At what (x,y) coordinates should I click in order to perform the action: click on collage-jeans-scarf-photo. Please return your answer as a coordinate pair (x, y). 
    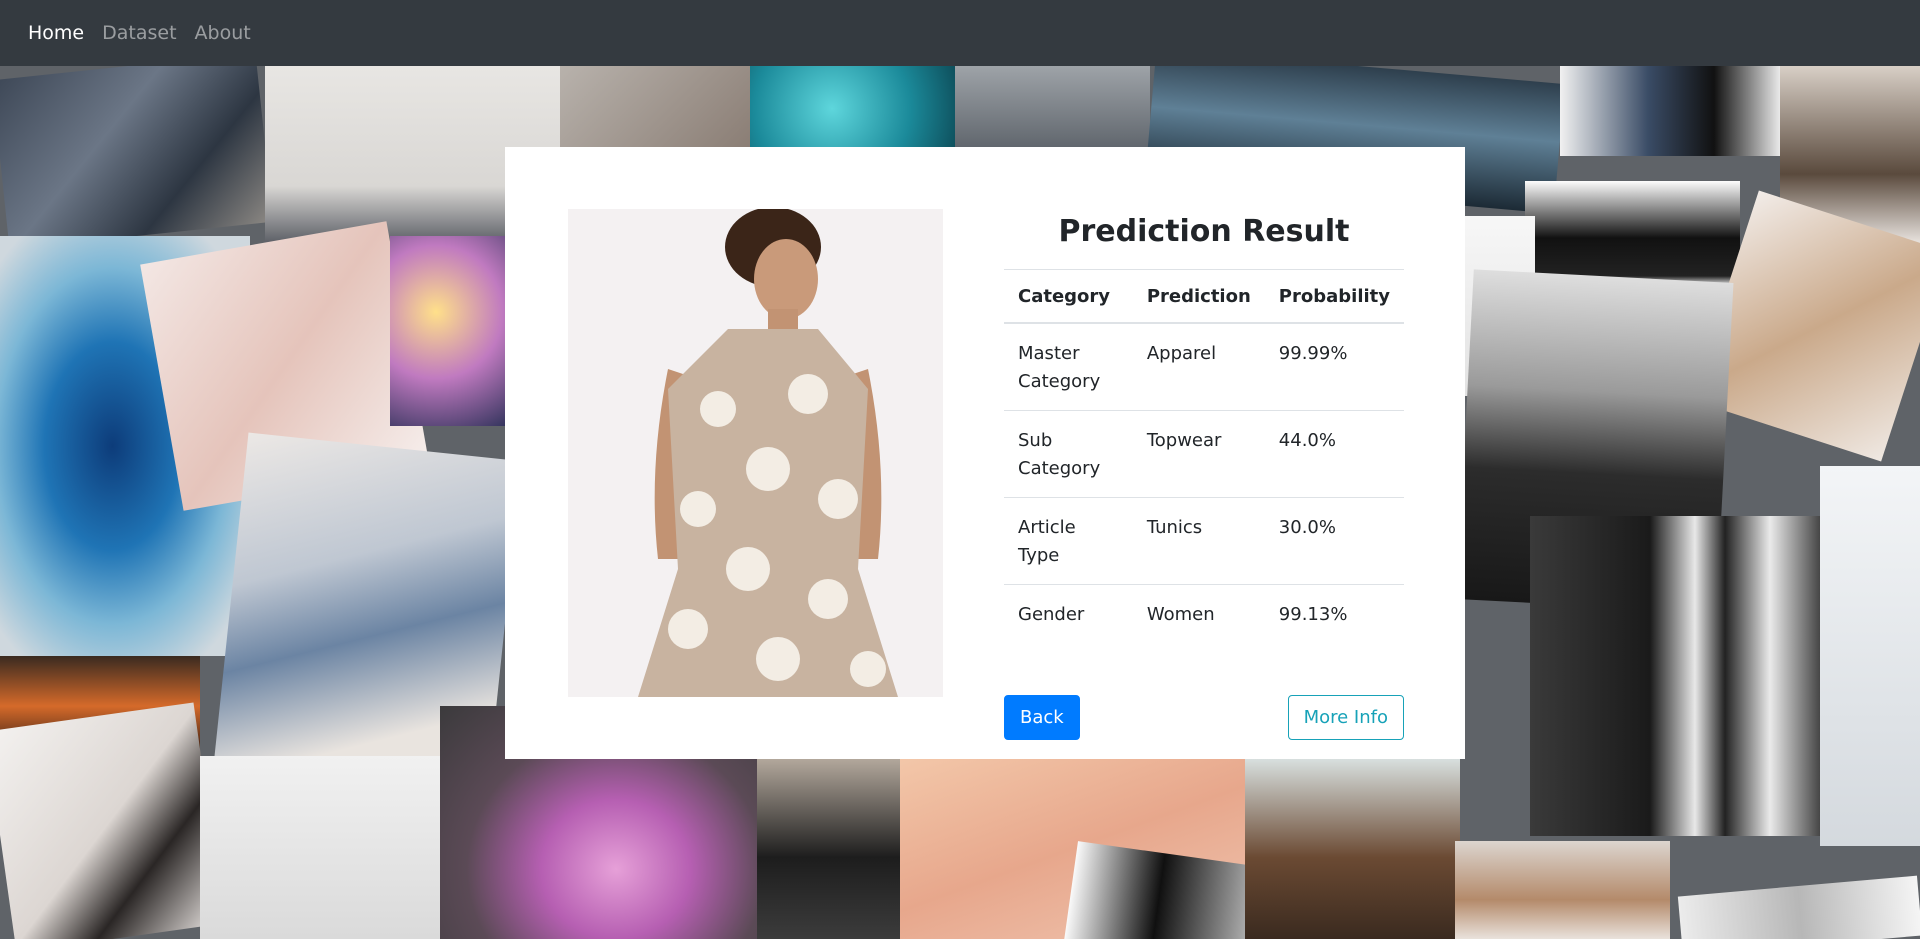
    Looking at the image, I should click on (1670, 111).